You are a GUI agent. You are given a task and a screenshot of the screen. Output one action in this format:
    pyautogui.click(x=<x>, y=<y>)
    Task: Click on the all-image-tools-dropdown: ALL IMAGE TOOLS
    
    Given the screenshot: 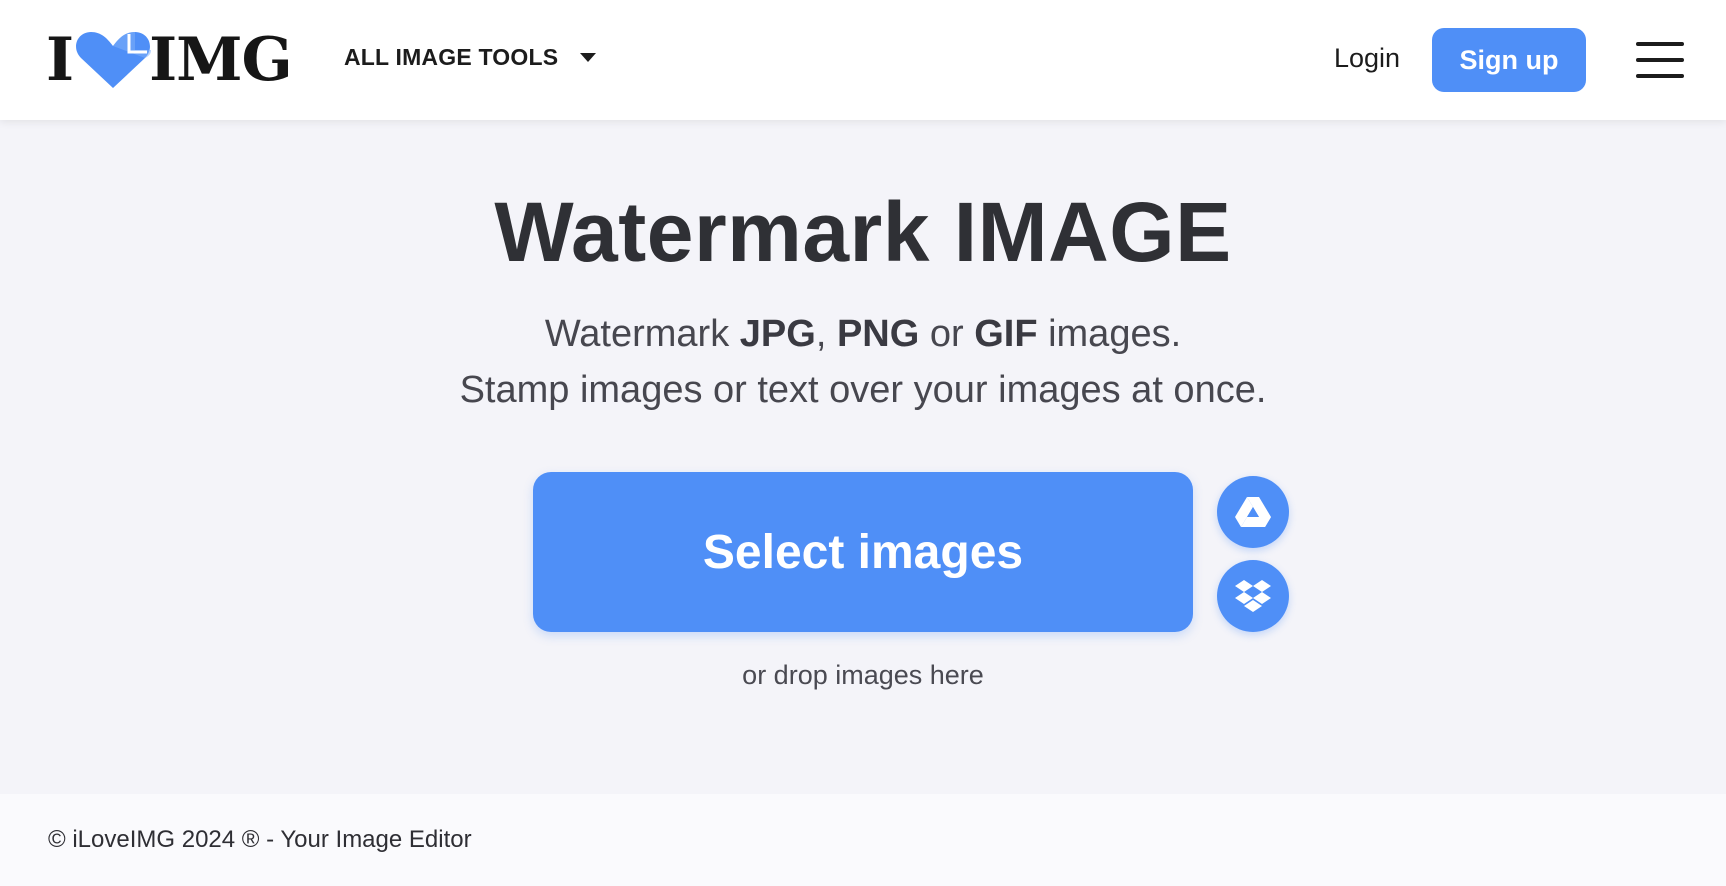 What is the action you would take?
    pyautogui.click(x=470, y=57)
    